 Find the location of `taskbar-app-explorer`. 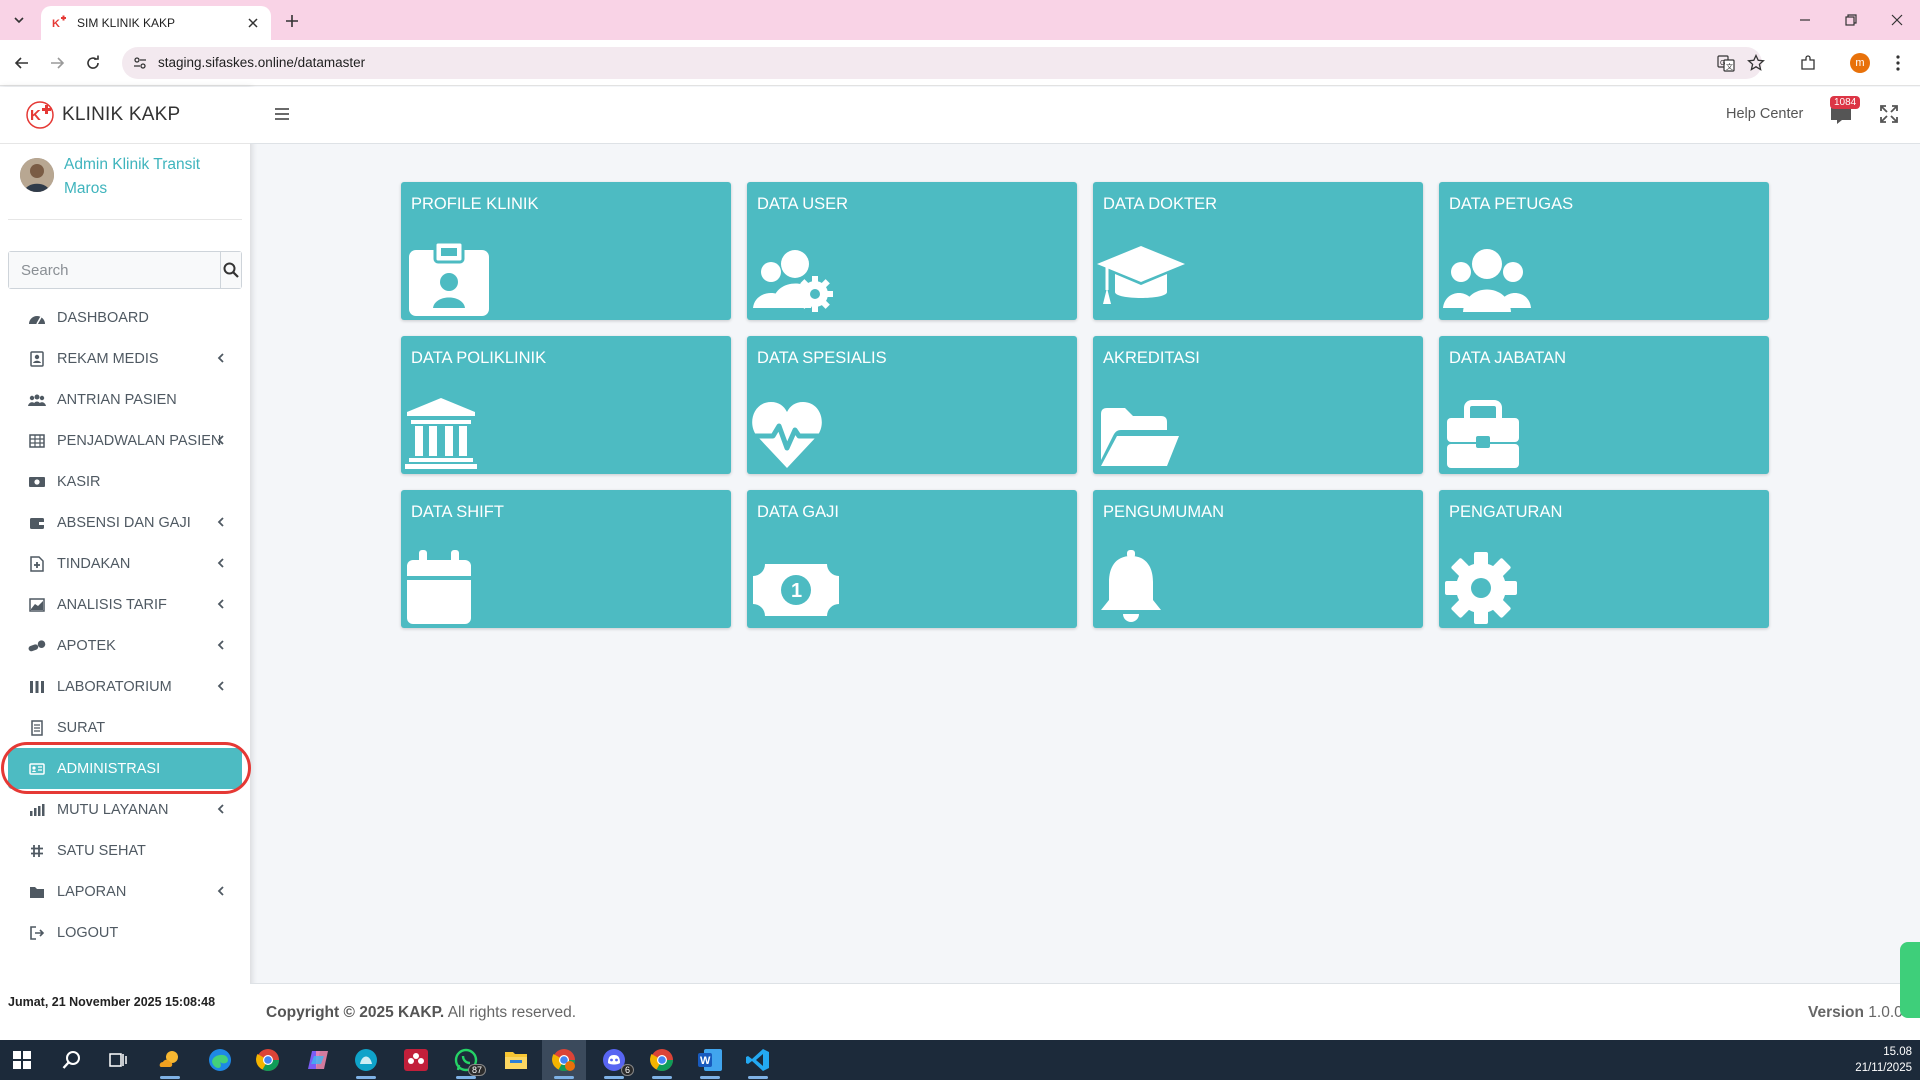

taskbar-app-explorer is located at coordinates (516, 1060).